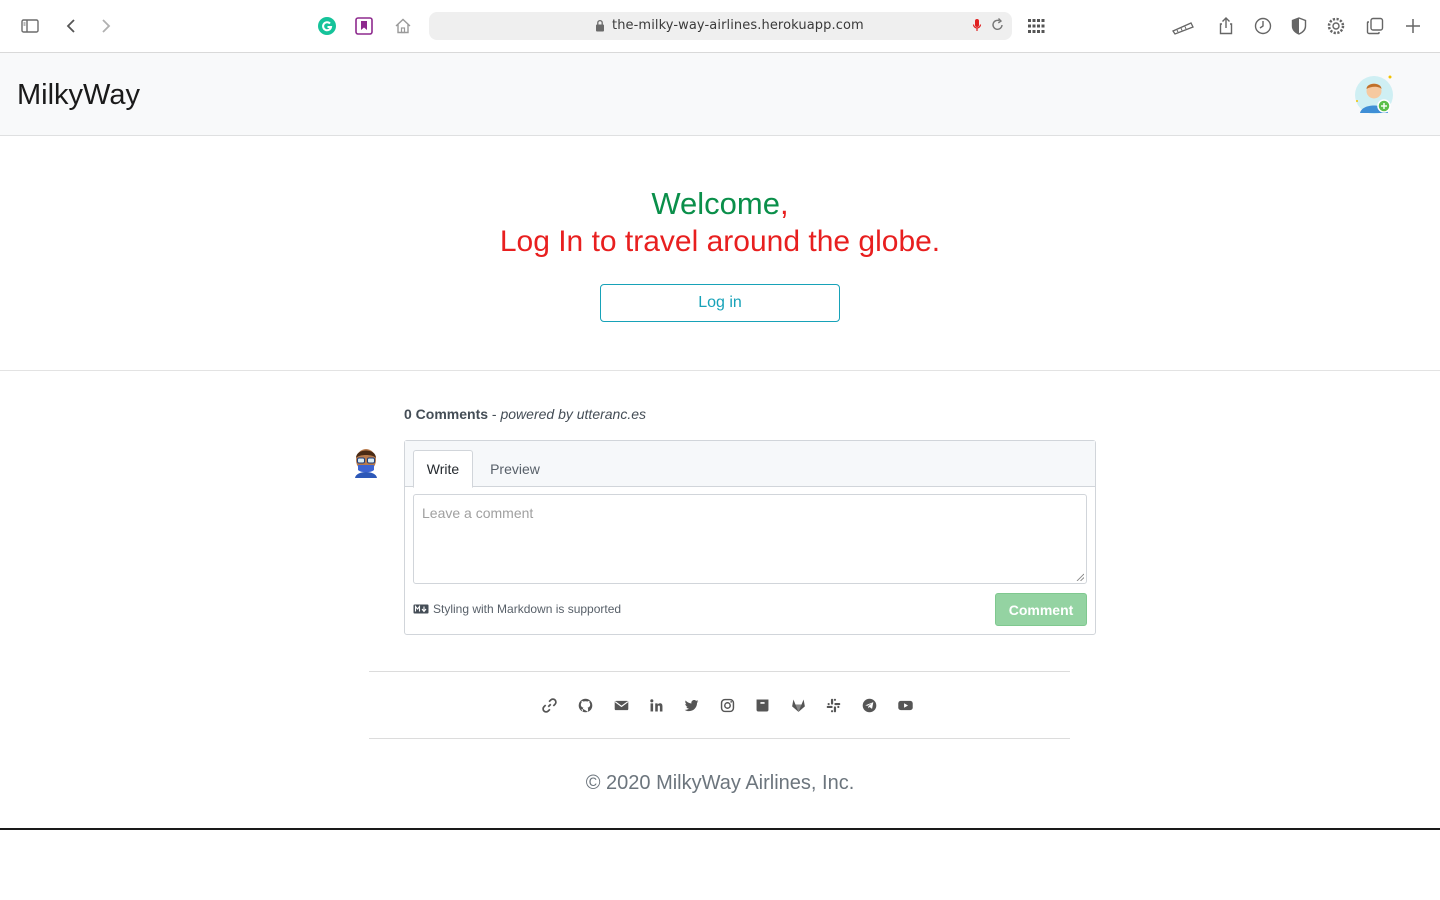 The width and height of the screenshot is (1440, 900). I want to click on bookmark-extension-icon, so click(364, 26).